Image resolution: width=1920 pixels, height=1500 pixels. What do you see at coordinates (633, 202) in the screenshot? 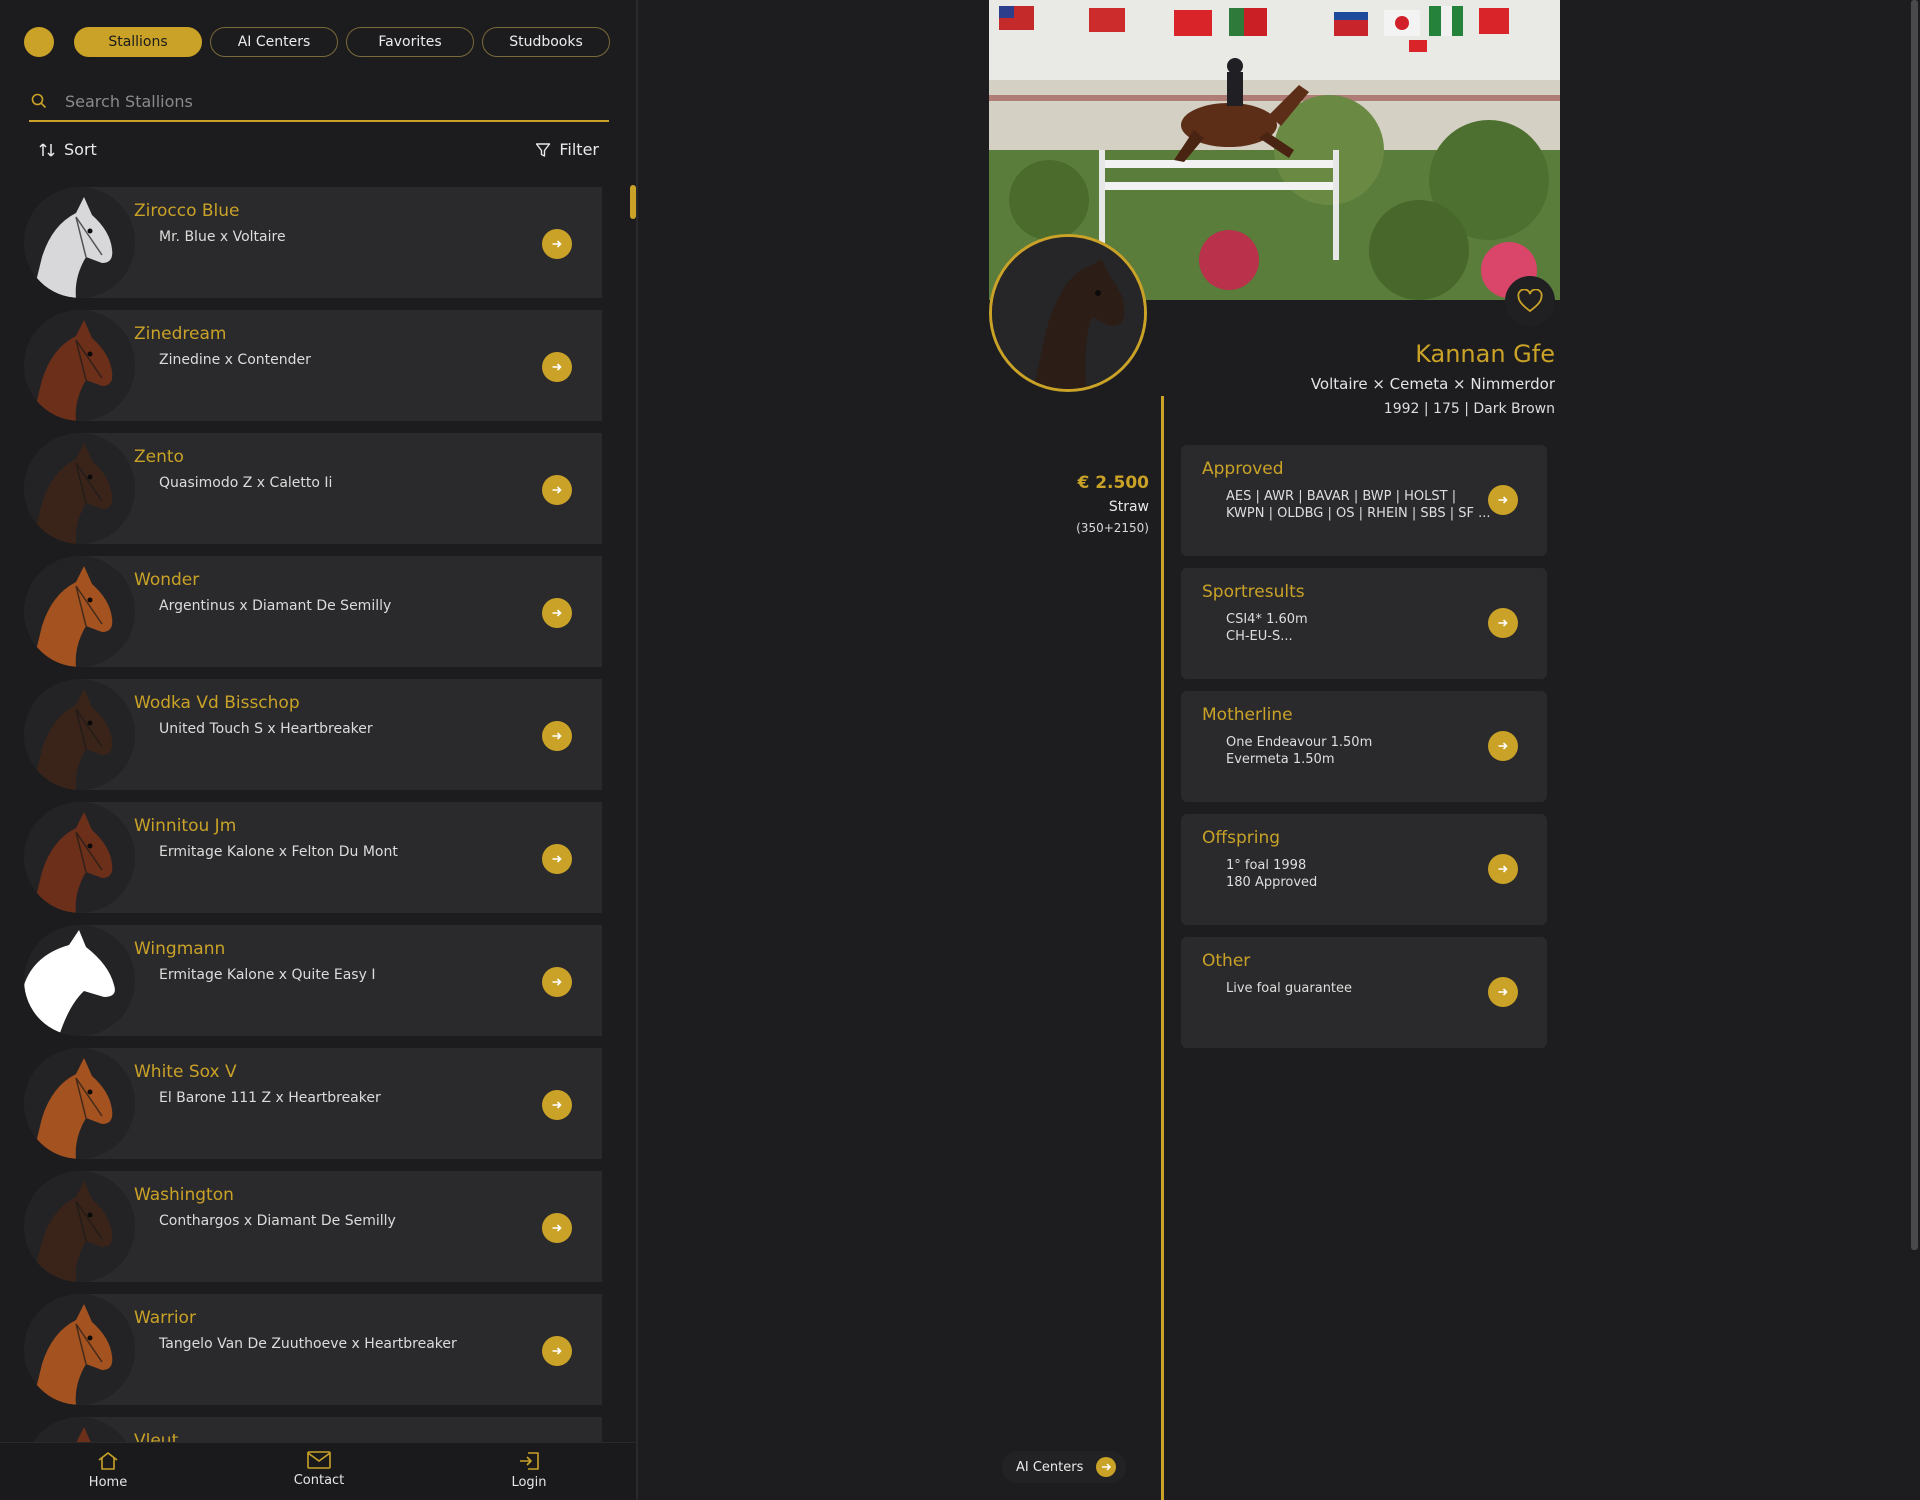
I see `list-scrollbar` at bounding box center [633, 202].